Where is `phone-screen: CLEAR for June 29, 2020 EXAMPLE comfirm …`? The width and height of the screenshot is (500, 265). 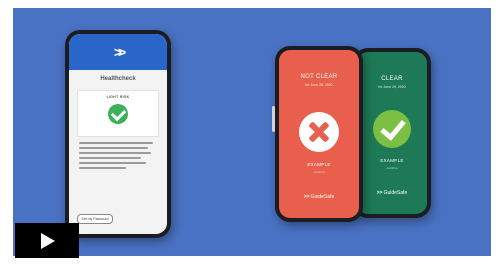 phone-screen: CLEAR for June 29, 2020 EXAMPLE comfirm … is located at coordinates (392, 133).